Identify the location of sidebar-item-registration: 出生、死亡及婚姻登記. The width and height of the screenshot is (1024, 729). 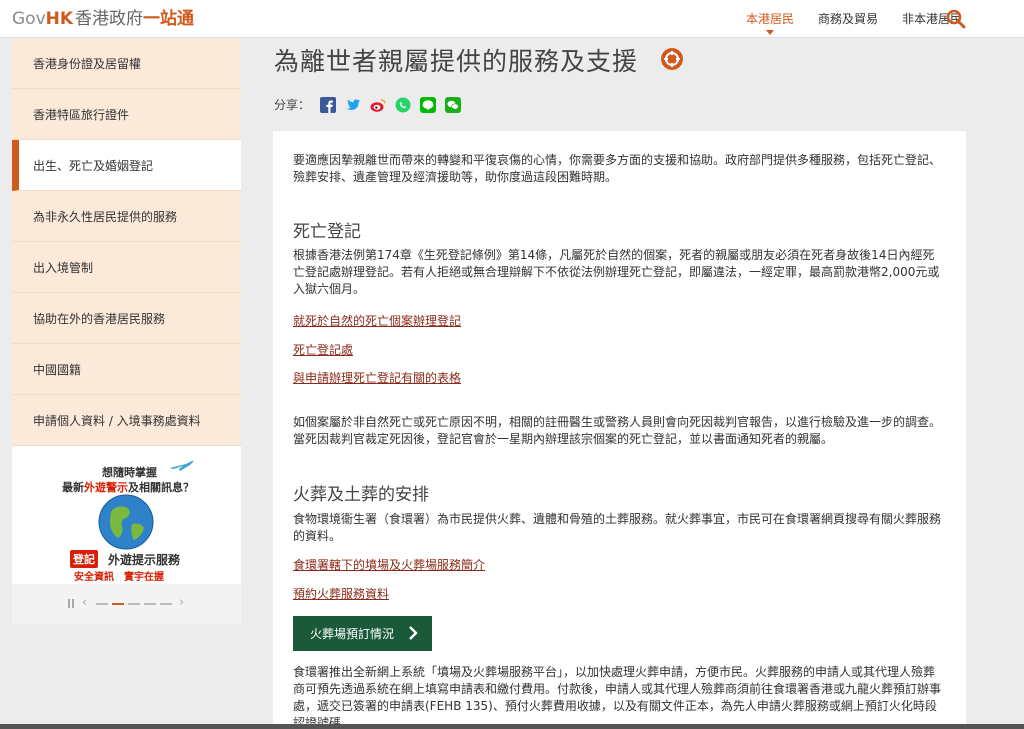
(126, 165).